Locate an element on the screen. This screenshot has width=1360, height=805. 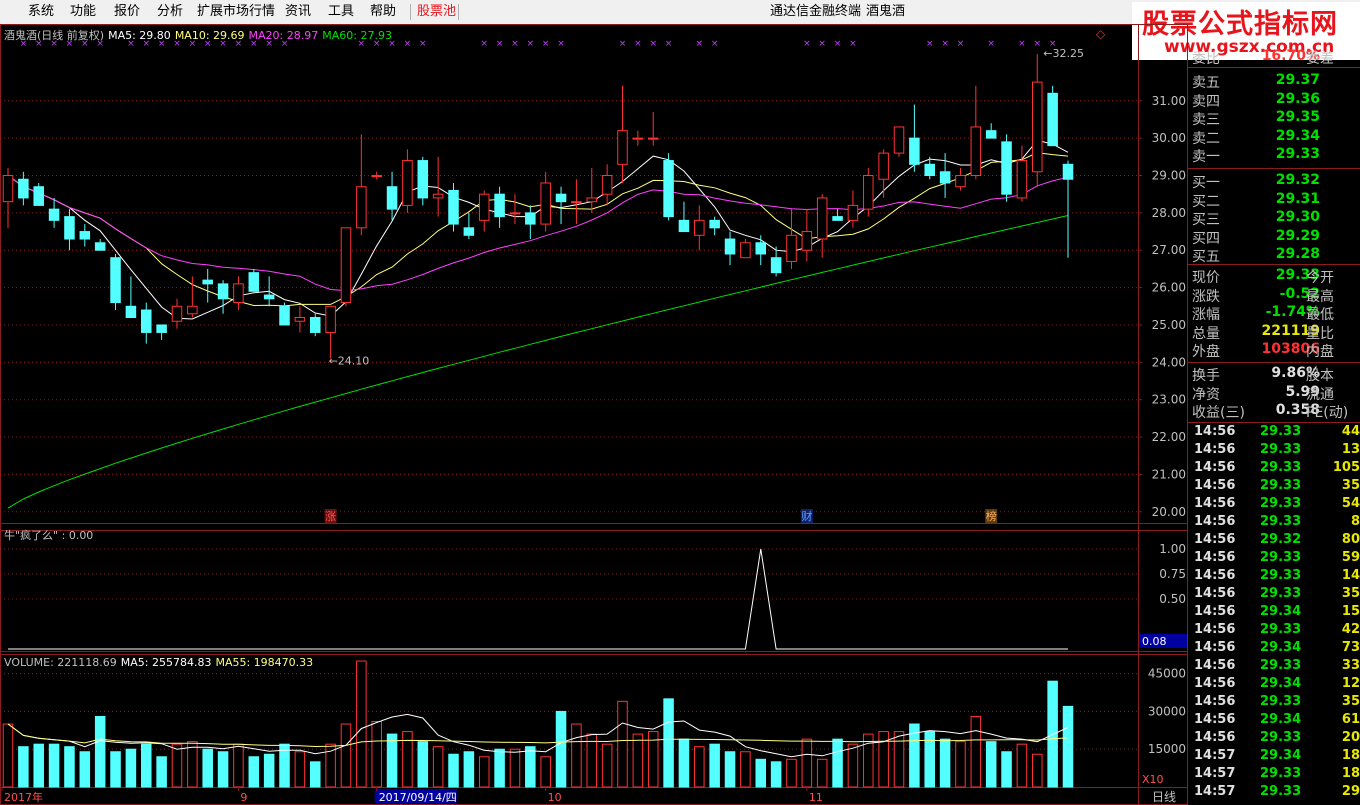
fundamental-stat: 换手 9.86% 股本 is located at coordinates (1274, 374).